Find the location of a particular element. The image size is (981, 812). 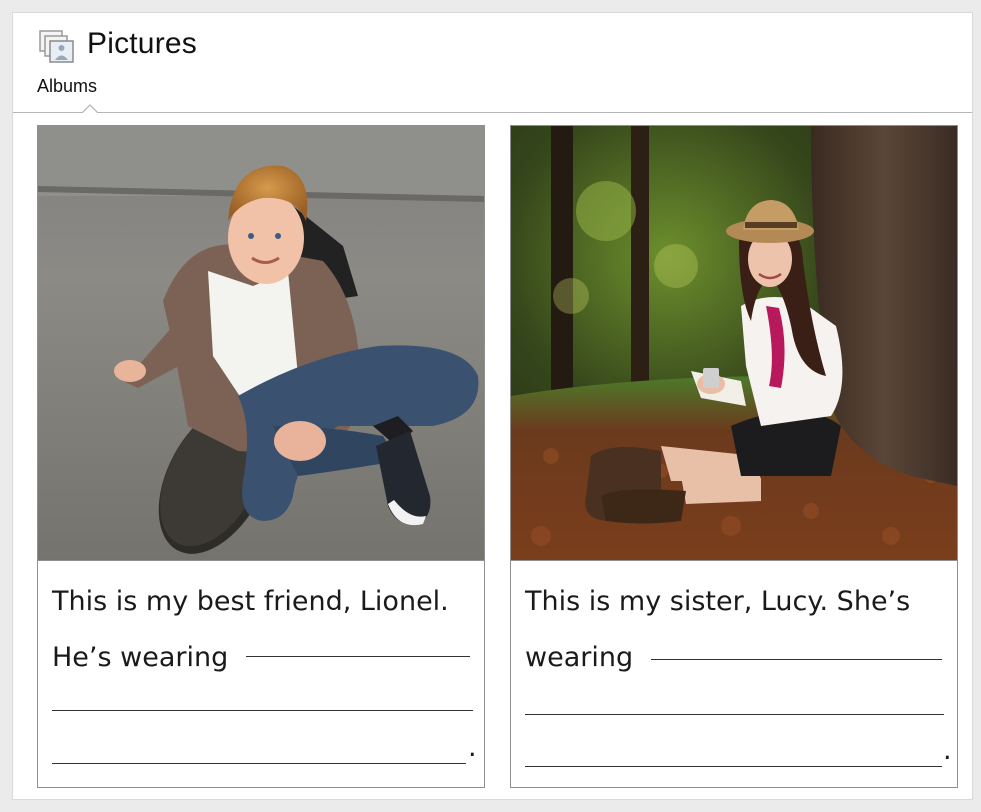

header-divider is located at coordinates (492, 112).